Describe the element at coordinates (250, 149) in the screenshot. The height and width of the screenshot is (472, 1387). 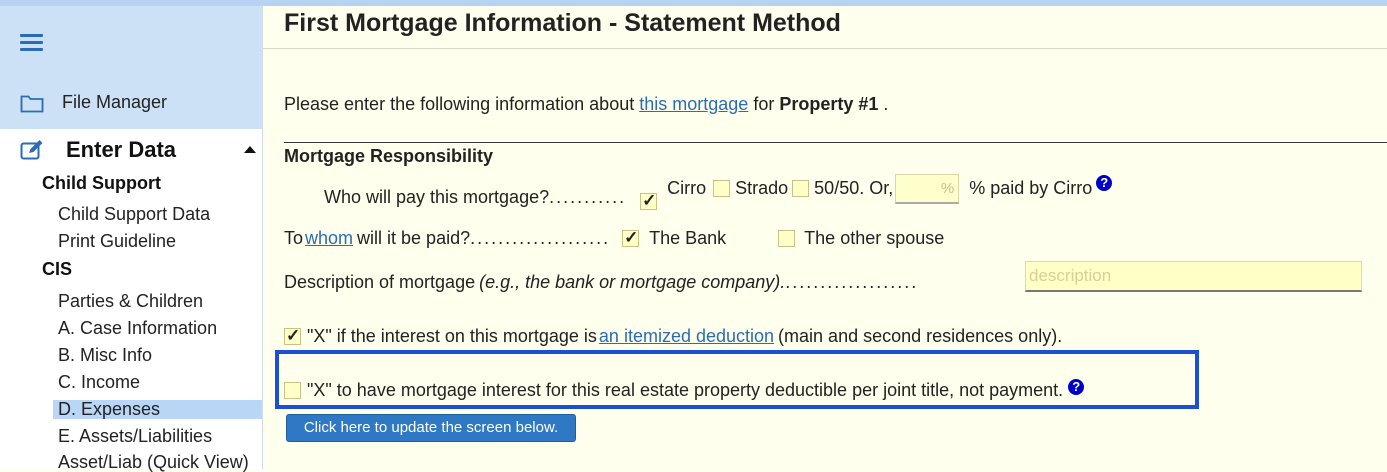
I see `caret-up-icon` at that location.